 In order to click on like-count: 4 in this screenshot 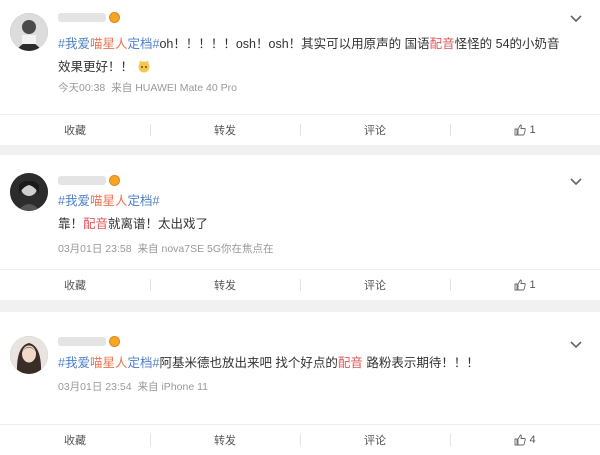, I will do `click(532, 440)`.